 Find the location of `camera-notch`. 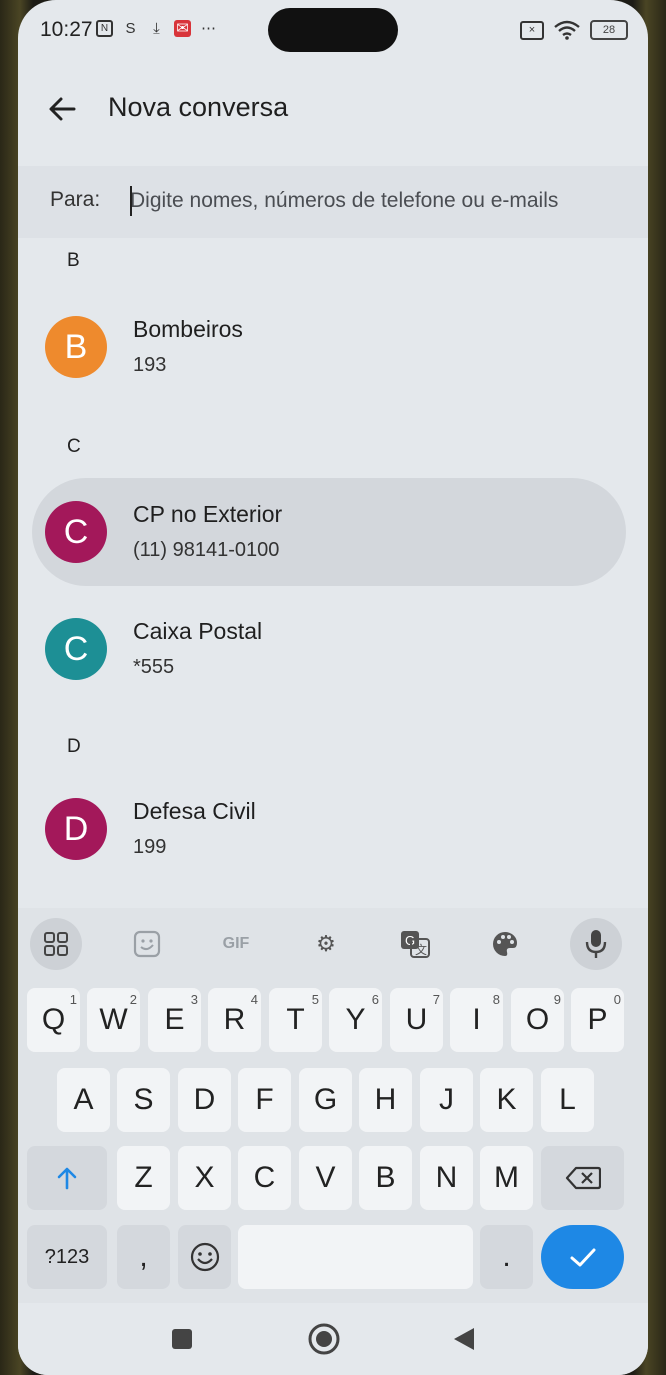

camera-notch is located at coordinates (333, 30).